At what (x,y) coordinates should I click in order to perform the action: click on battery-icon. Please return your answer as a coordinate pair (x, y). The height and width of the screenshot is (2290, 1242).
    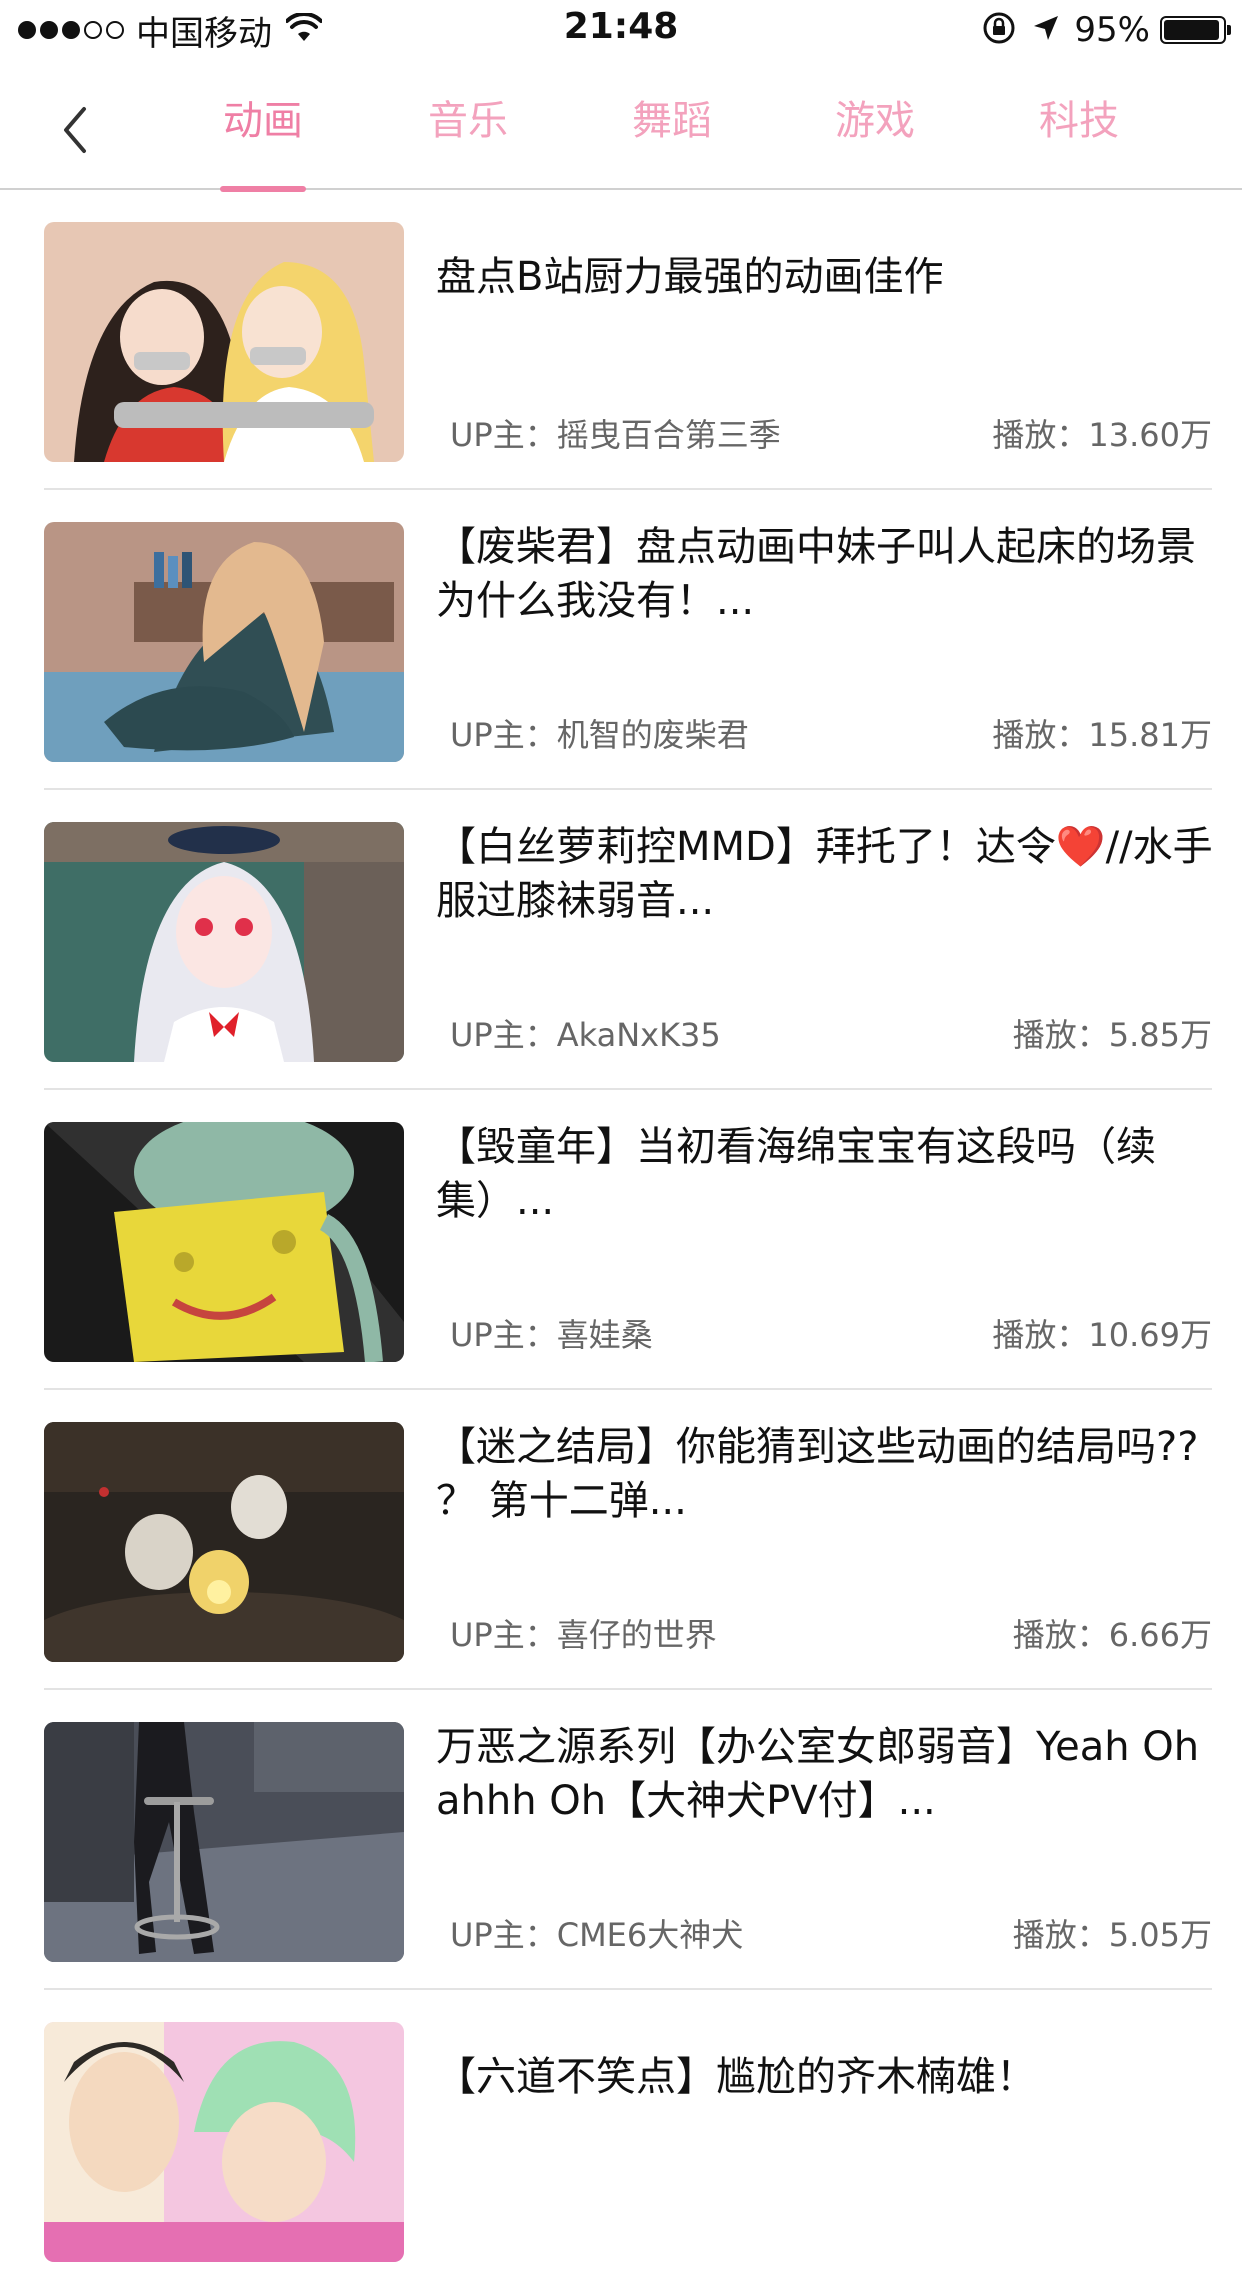
    Looking at the image, I should click on (1195, 30).